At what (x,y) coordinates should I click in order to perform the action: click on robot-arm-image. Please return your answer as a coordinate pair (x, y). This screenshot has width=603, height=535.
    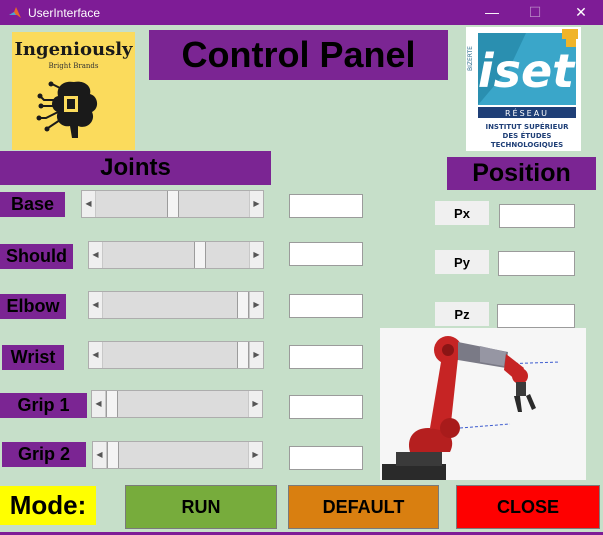
    Looking at the image, I should click on (483, 404).